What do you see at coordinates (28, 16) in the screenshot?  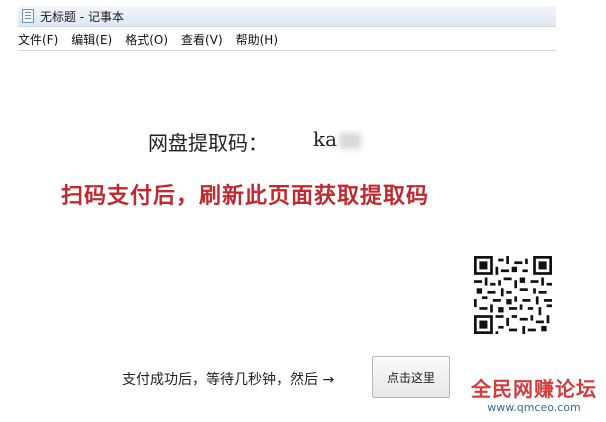 I see `notepad-icon` at bounding box center [28, 16].